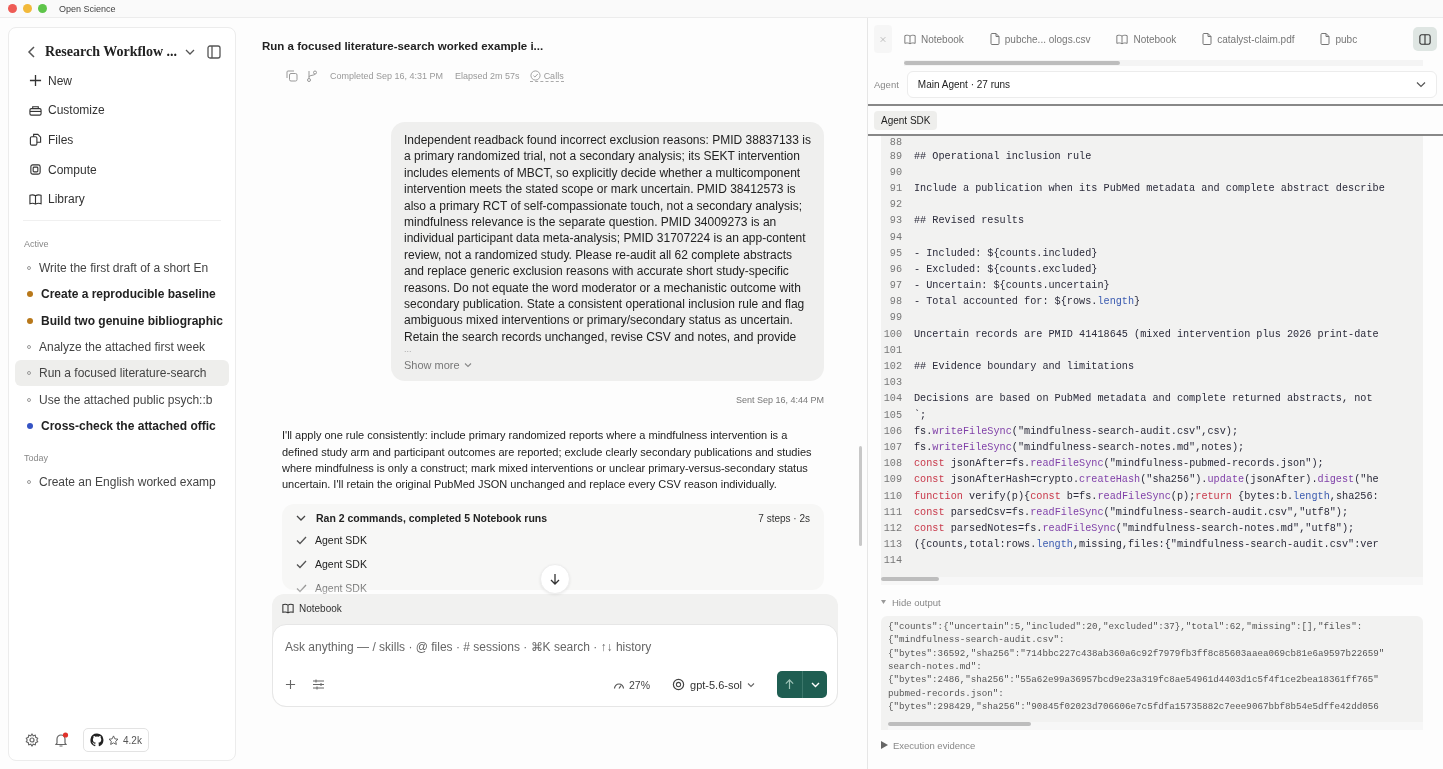 This screenshot has width=1443, height=769. Describe the element at coordinates (1249, 39) in the screenshot. I see `file-tab: catalyst-claim.pdf` at that location.